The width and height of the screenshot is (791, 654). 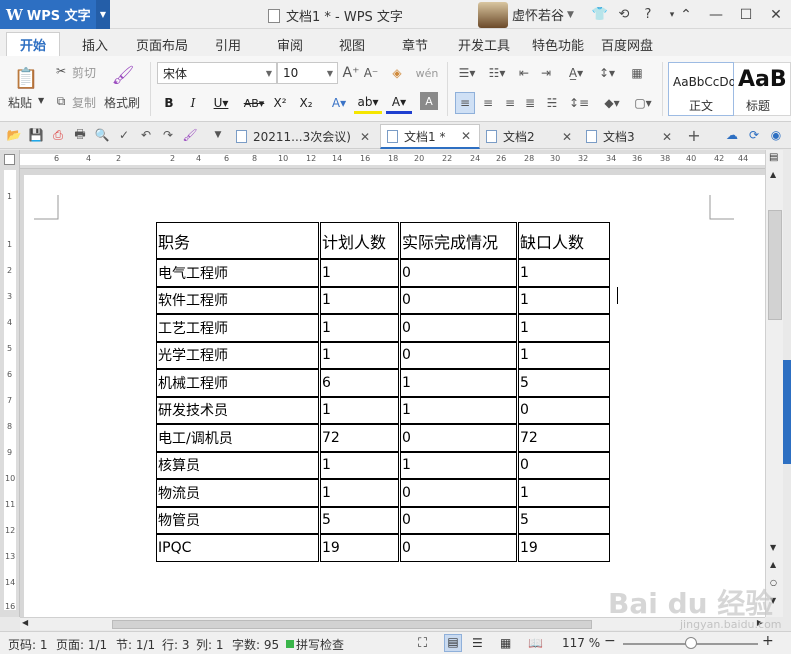 What do you see at coordinates (524, 73) in the screenshot?
I see `decrease-indent-icon: ⇤` at bounding box center [524, 73].